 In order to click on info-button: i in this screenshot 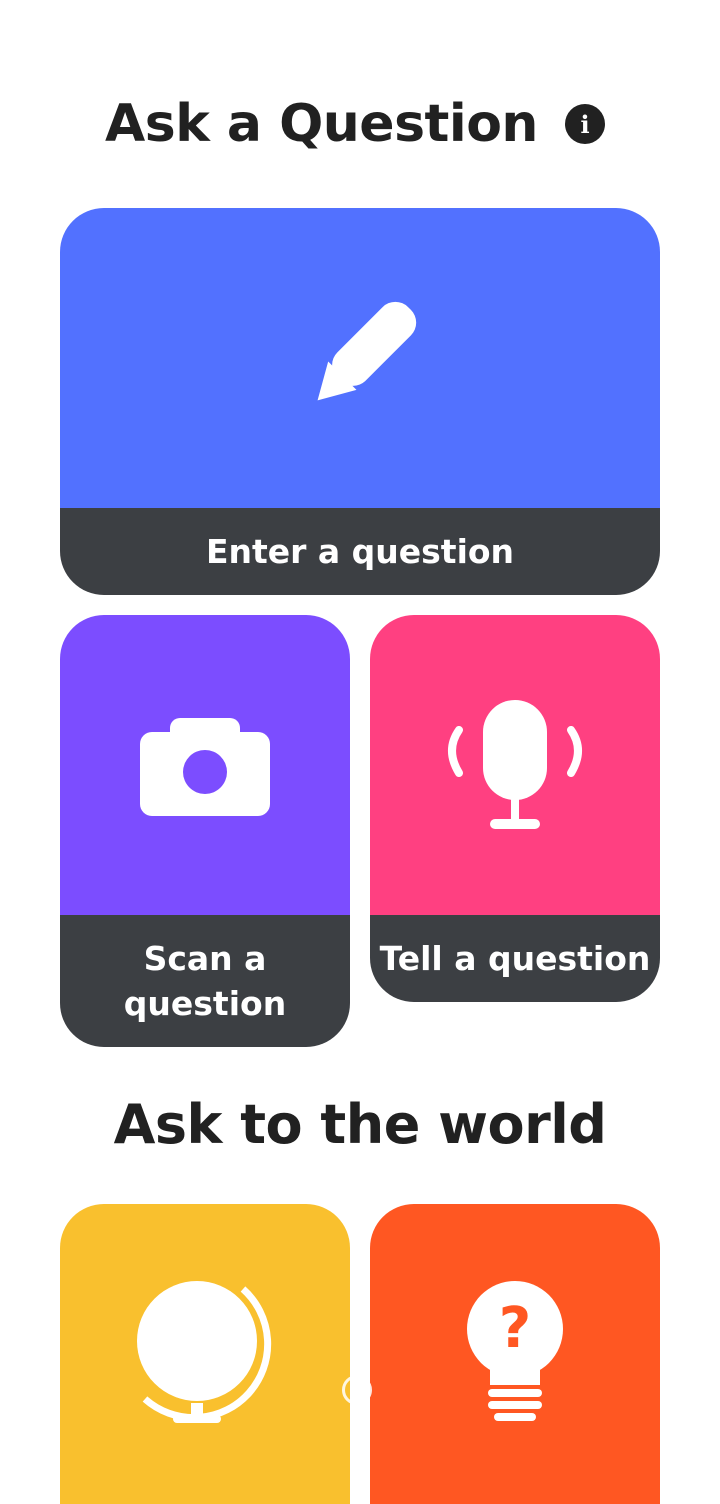, I will do `click(585, 124)`.